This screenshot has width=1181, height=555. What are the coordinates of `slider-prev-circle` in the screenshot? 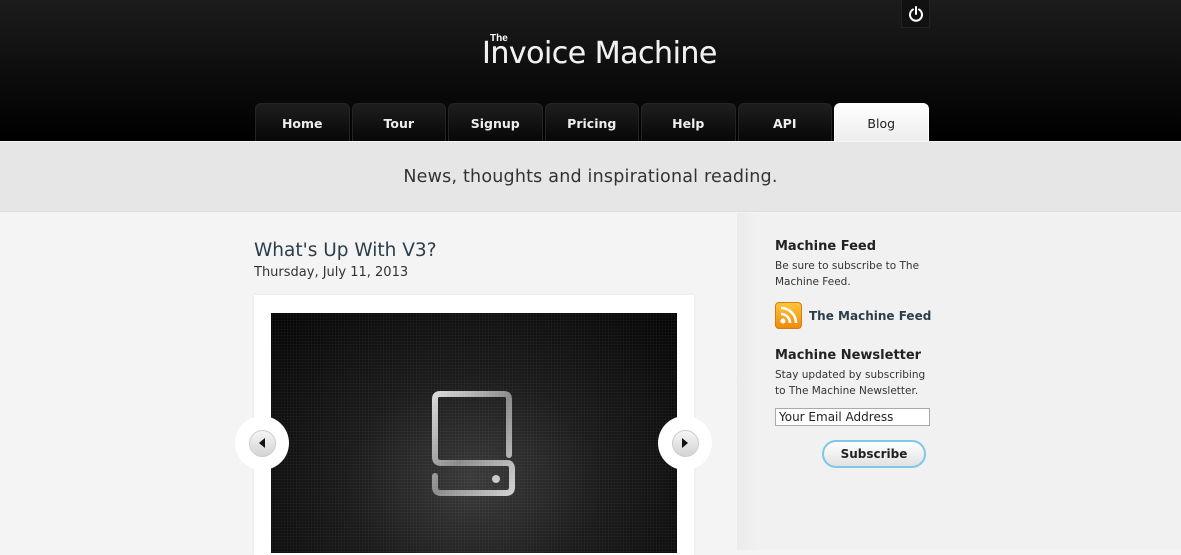 It's located at (262, 443).